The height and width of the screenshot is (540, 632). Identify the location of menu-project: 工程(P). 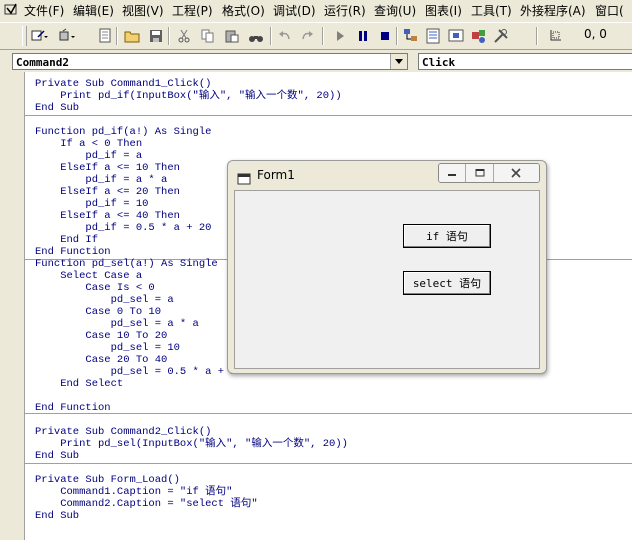
(192, 10).